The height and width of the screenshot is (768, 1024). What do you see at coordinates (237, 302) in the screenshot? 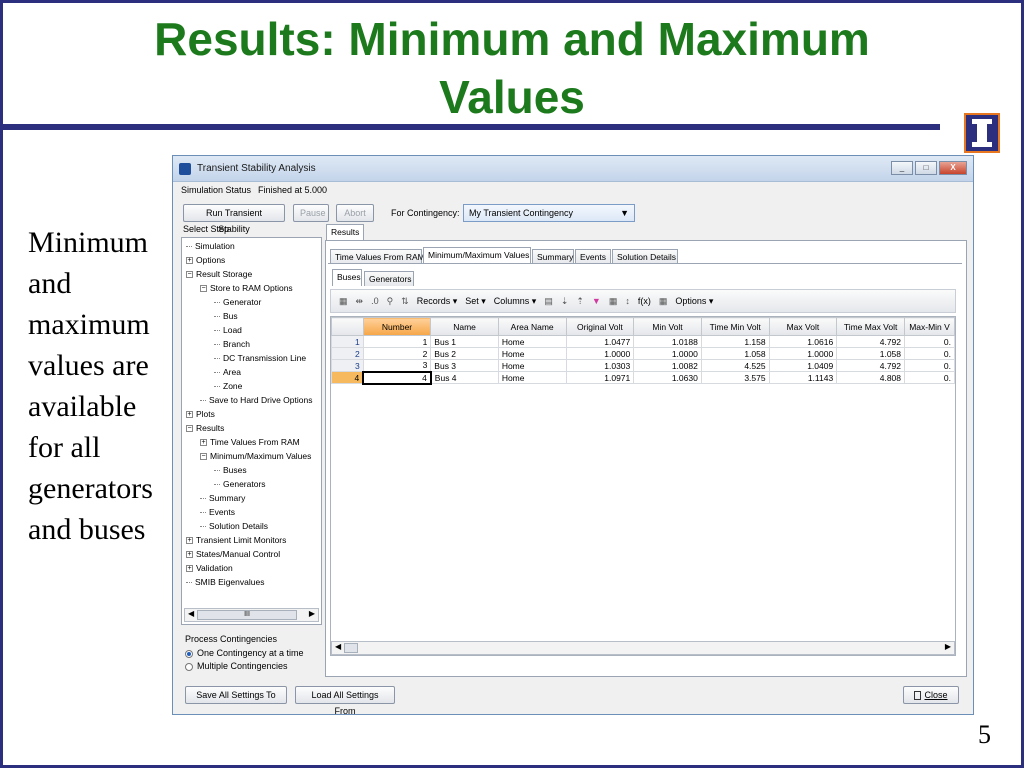
I see `tree-item: Generator` at bounding box center [237, 302].